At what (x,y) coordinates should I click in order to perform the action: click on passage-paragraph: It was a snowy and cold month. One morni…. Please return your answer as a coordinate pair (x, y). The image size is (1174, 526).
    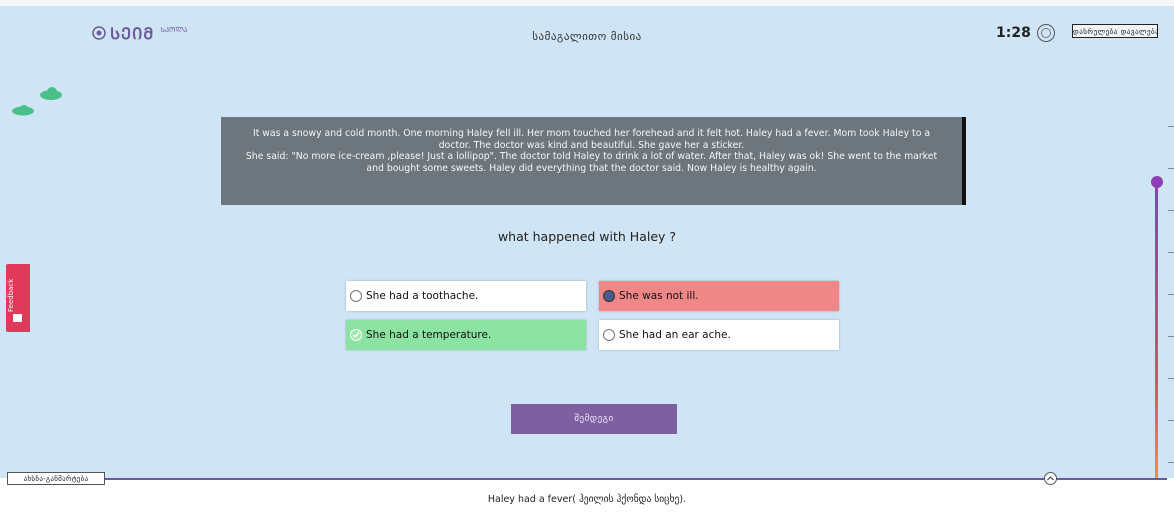
    Looking at the image, I should click on (591, 139).